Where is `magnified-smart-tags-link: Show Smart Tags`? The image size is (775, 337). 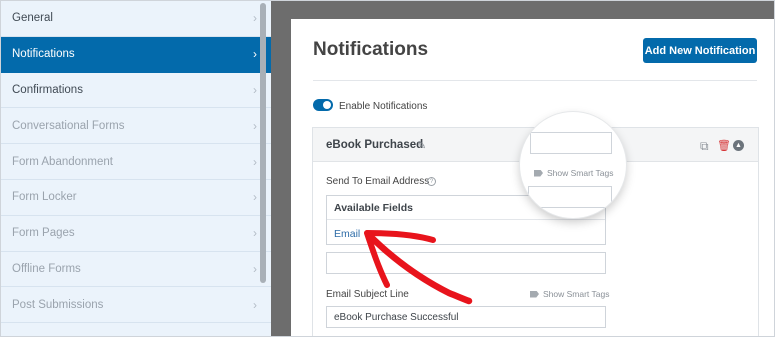 magnified-smart-tags-link: Show Smart Tags is located at coordinates (573, 173).